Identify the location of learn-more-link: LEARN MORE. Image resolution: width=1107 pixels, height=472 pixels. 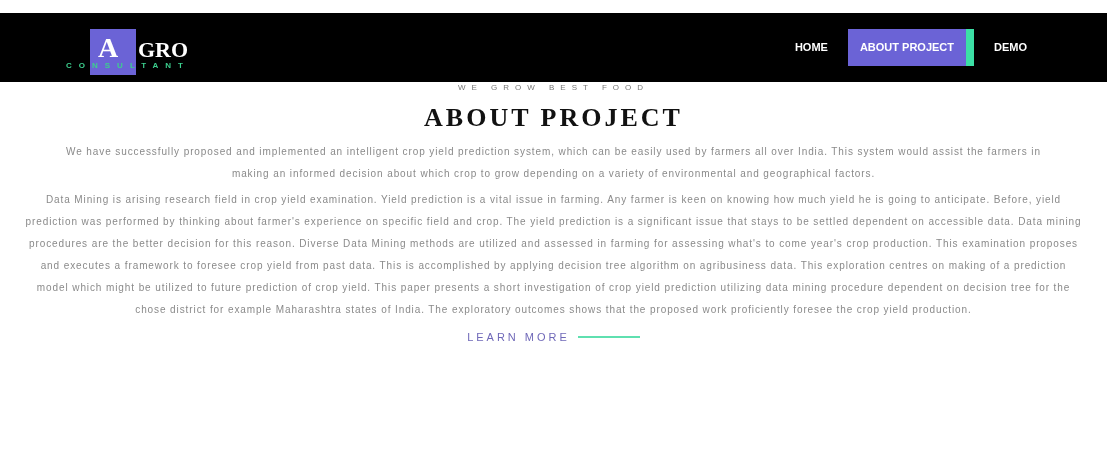
(553, 337).